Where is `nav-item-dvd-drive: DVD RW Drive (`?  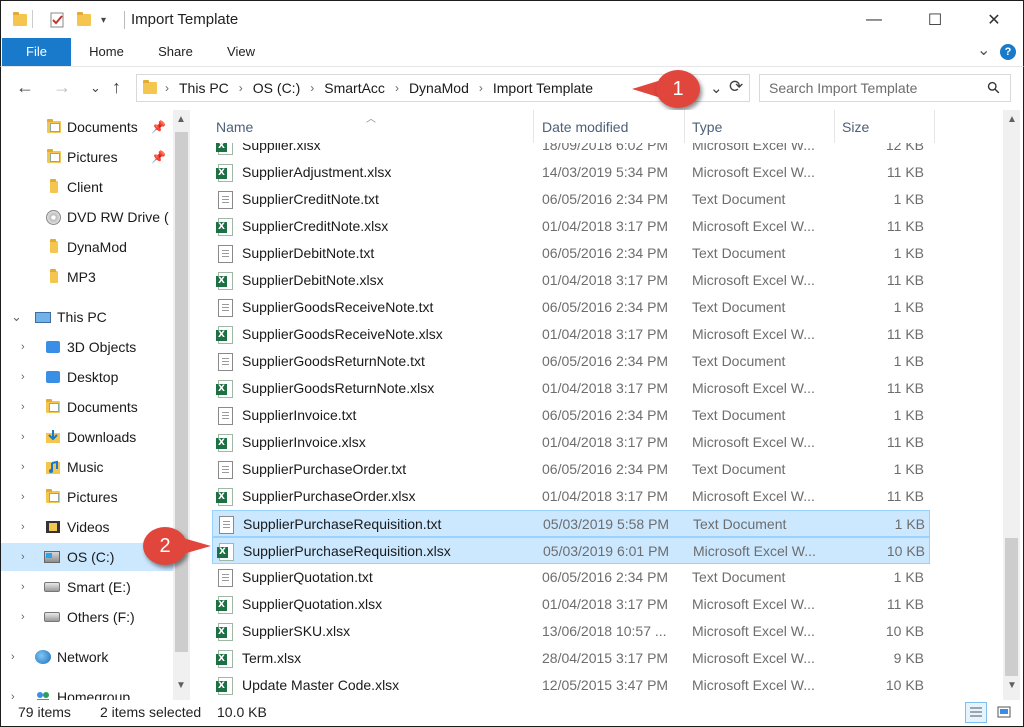 nav-item-dvd-drive: DVD RW Drive ( is located at coordinates (87, 217).